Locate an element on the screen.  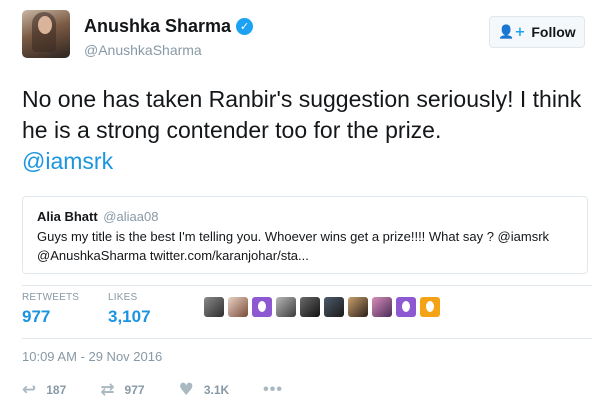
reply-count: 187 is located at coordinates (56, 390).